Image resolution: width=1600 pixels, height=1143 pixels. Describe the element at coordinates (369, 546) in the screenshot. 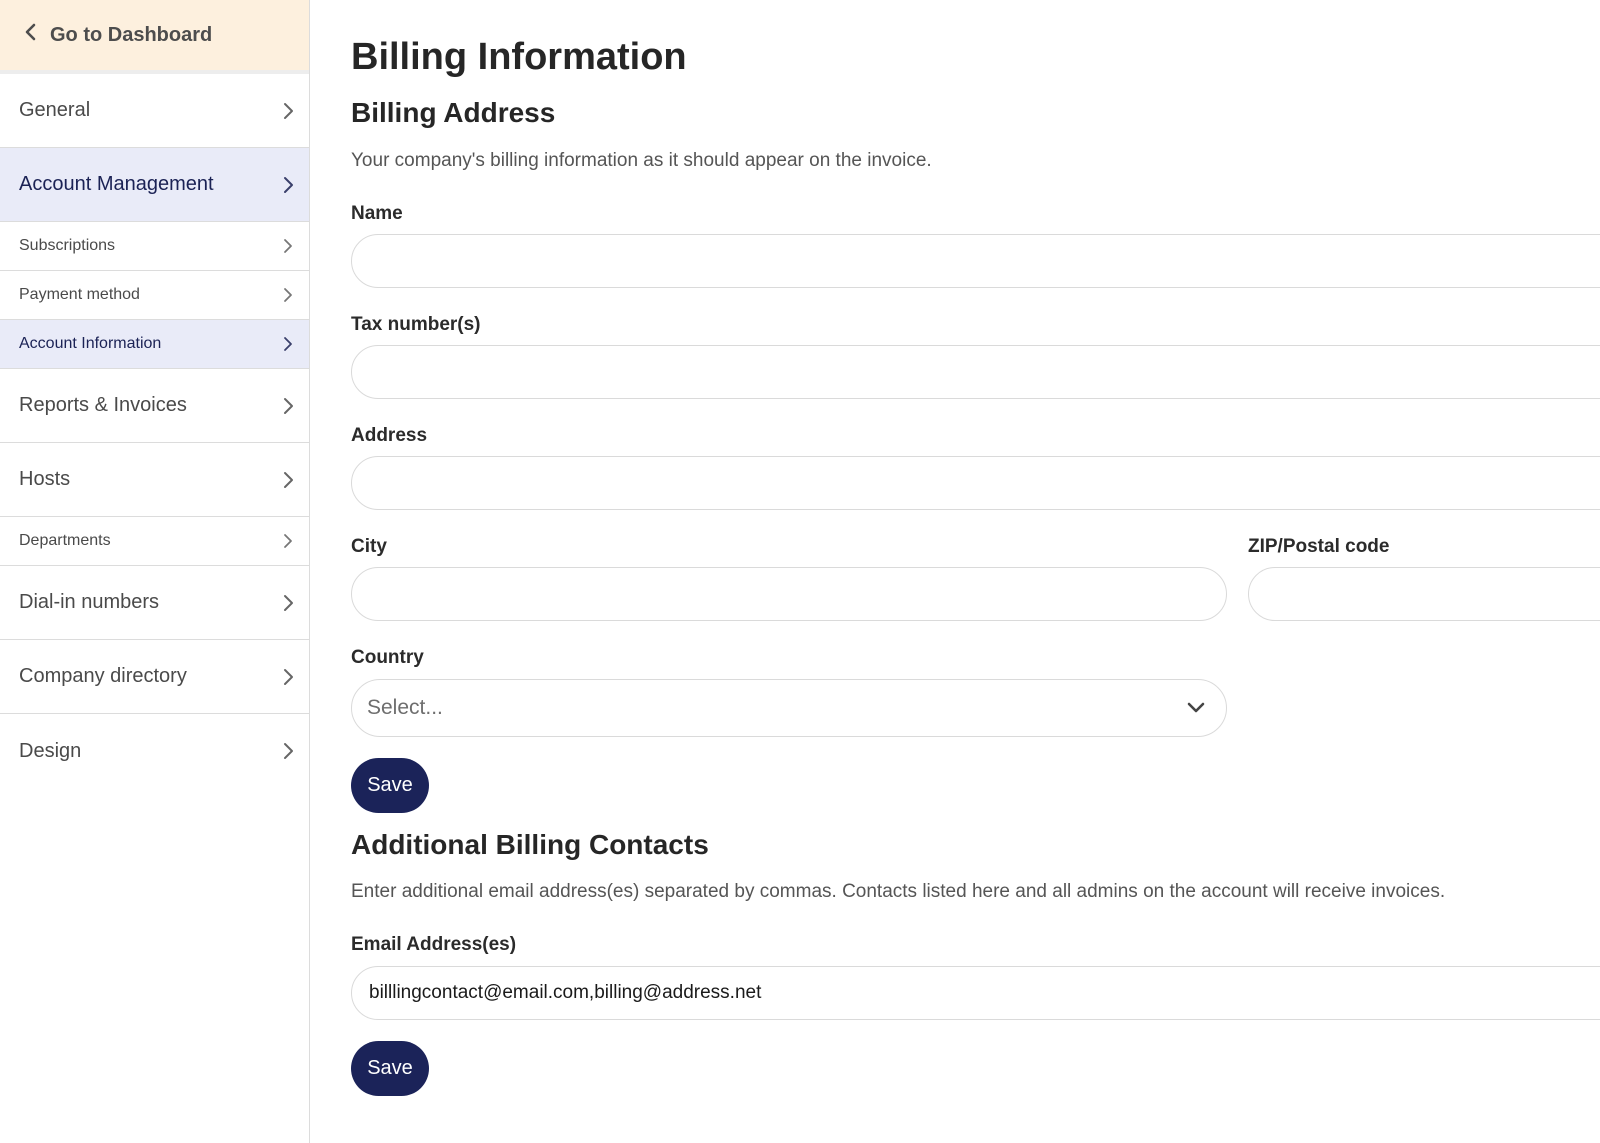

I see `city-label: City` at that location.